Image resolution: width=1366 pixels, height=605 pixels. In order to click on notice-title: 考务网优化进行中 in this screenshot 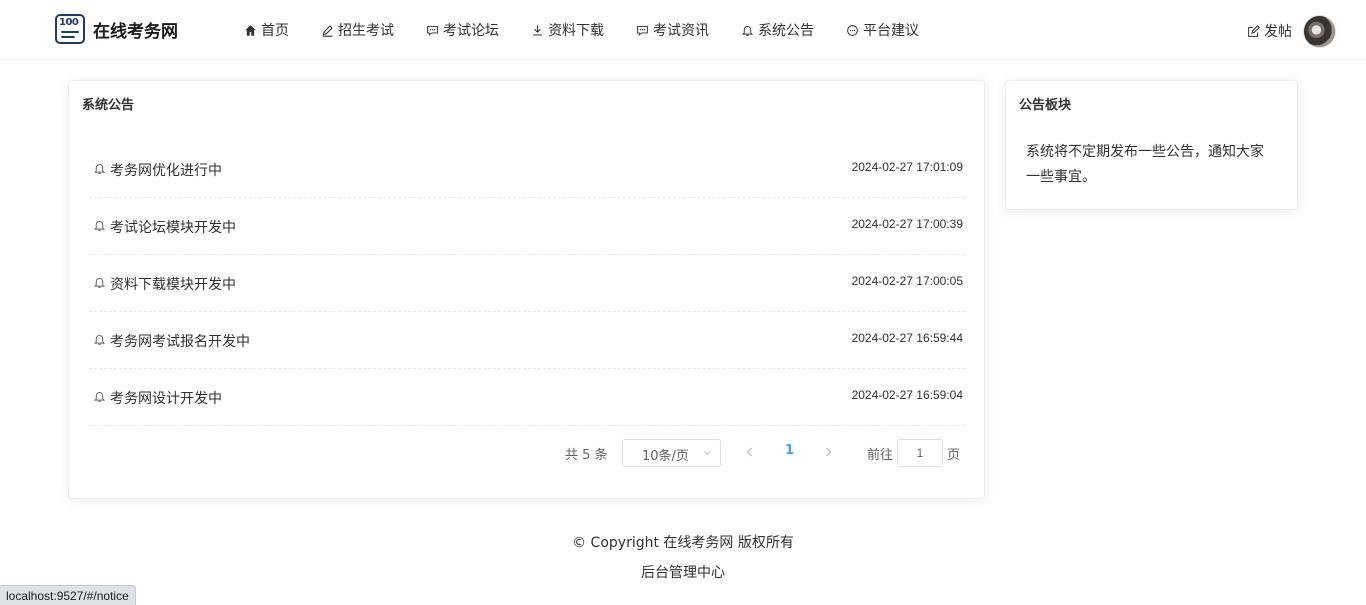, I will do `click(166, 170)`.